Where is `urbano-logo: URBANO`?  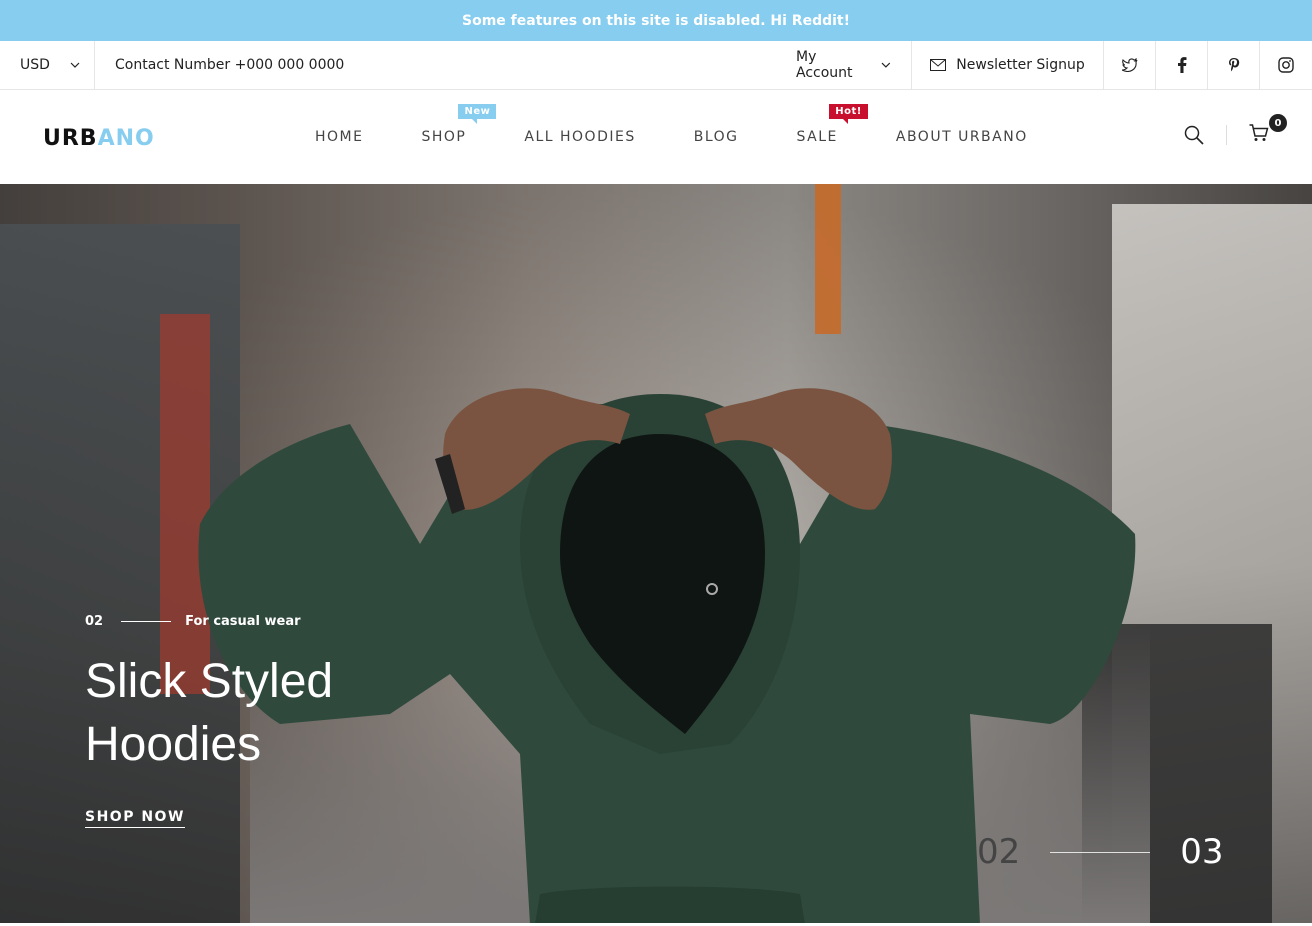
urbano-logo: URBANO is located at coordinates (99, 138).